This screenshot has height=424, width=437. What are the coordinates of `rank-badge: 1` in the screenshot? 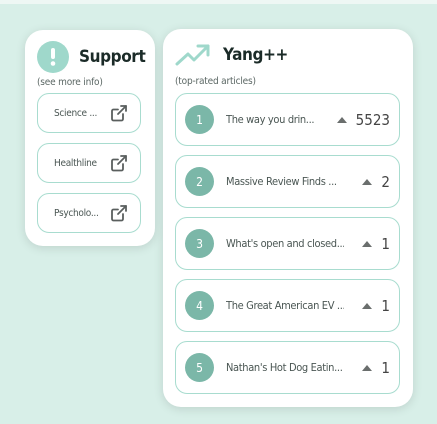 It's located at (199, 119).